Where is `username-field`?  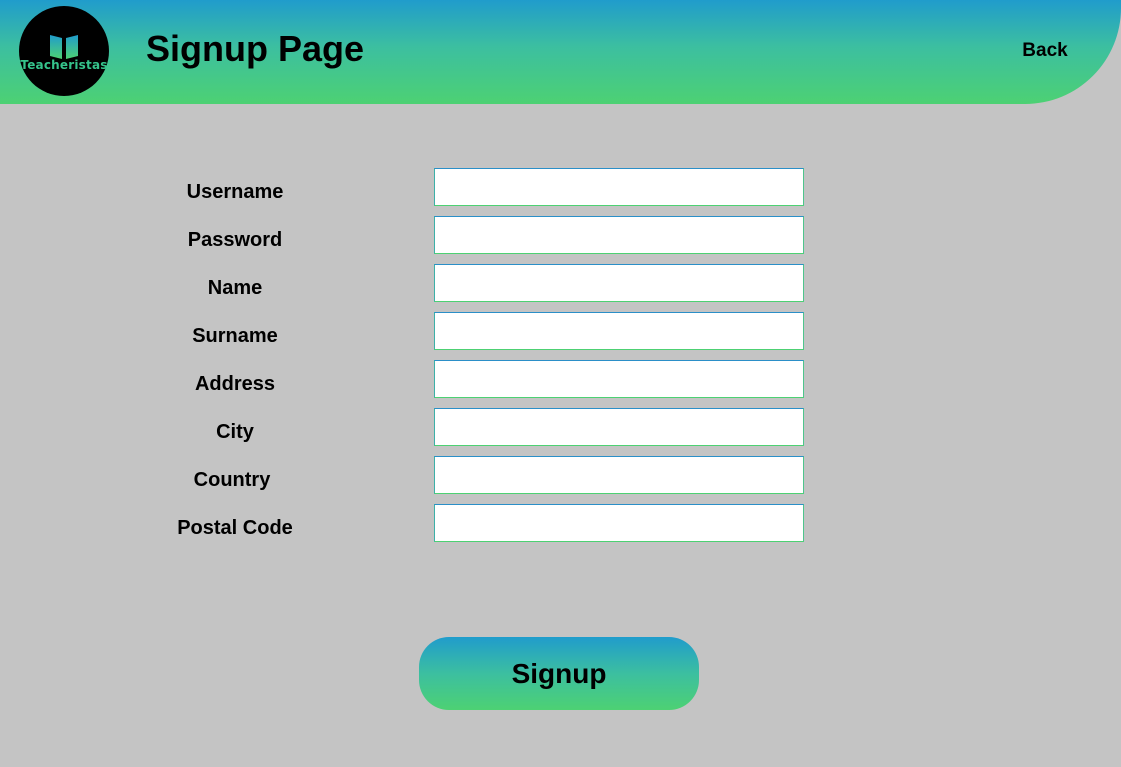
username-field is located at coordinates (619, 187).